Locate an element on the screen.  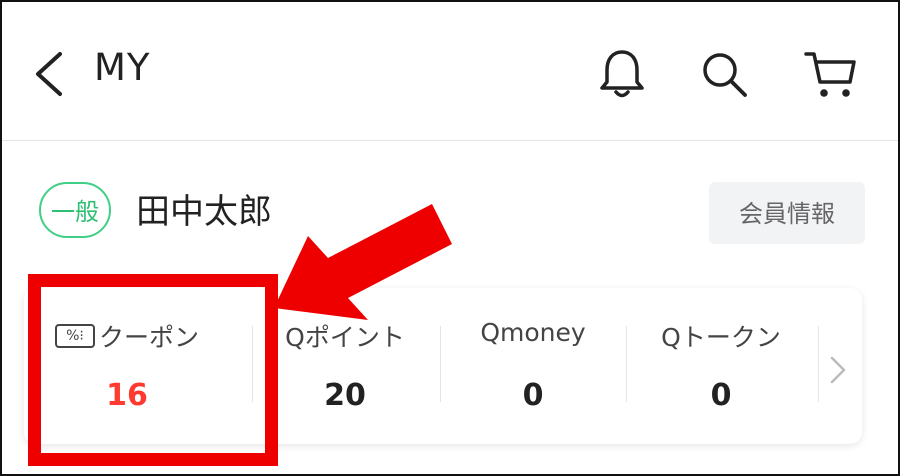
arrow-icon is located at coordinates (363, 262).